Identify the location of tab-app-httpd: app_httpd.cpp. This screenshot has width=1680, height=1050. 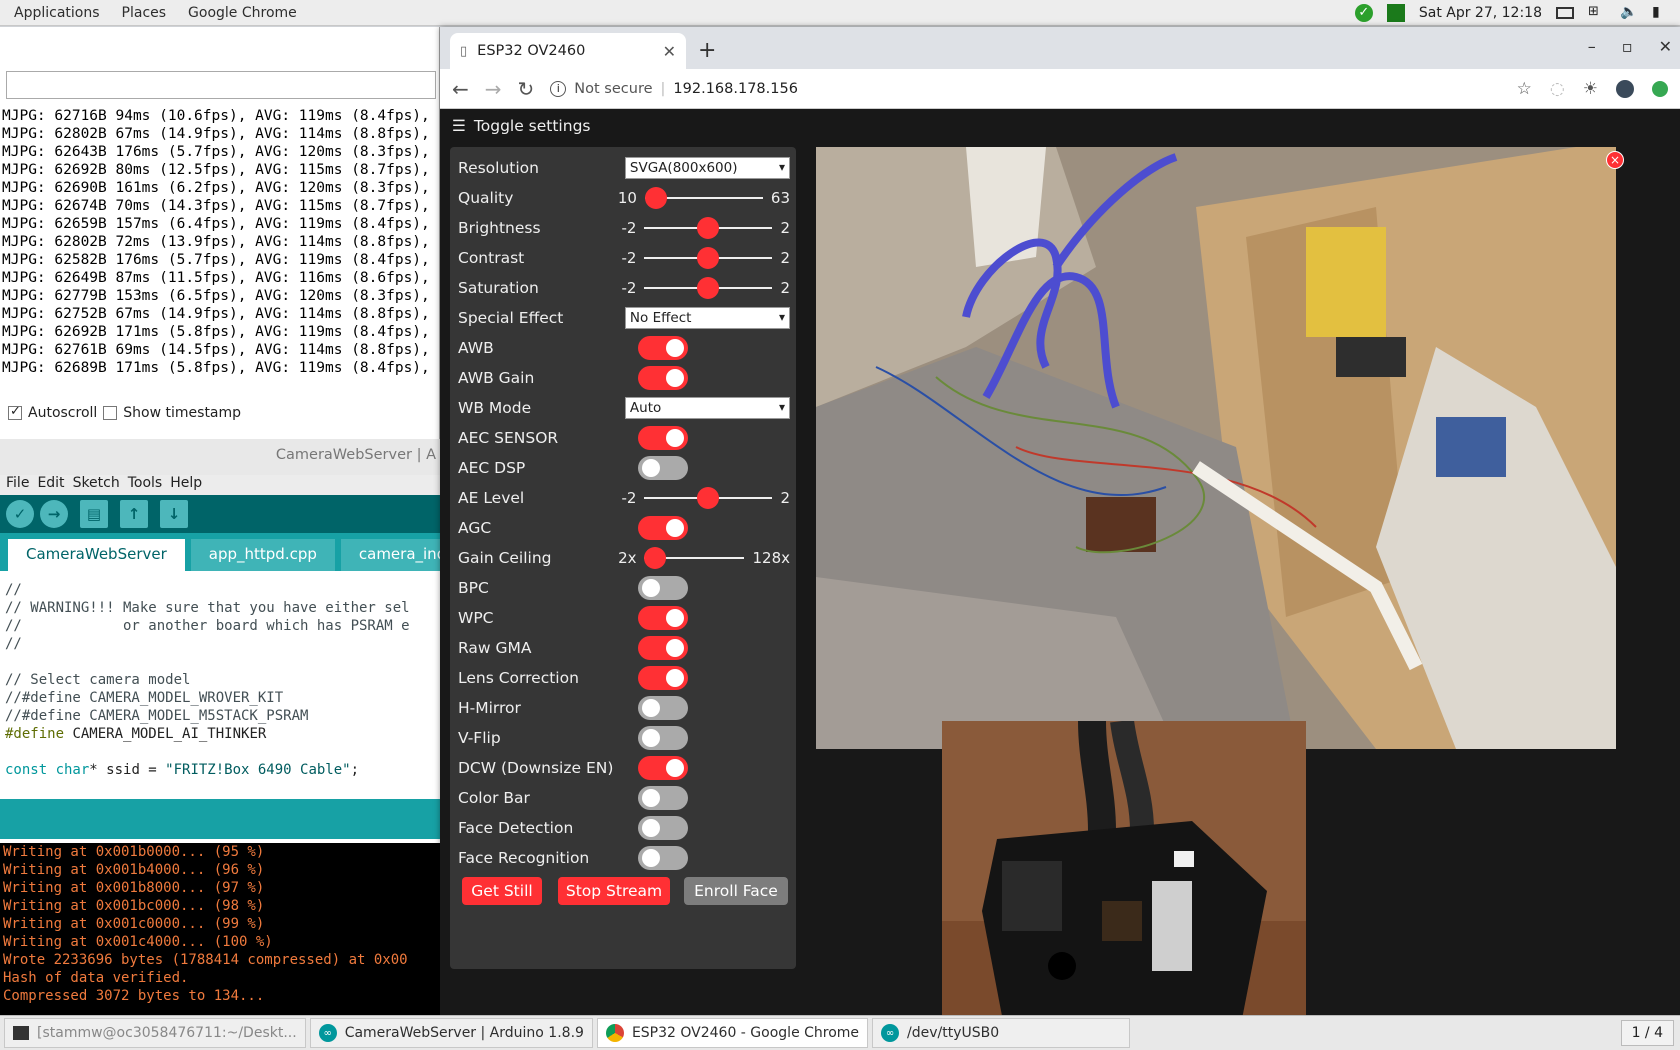
(262, 555).